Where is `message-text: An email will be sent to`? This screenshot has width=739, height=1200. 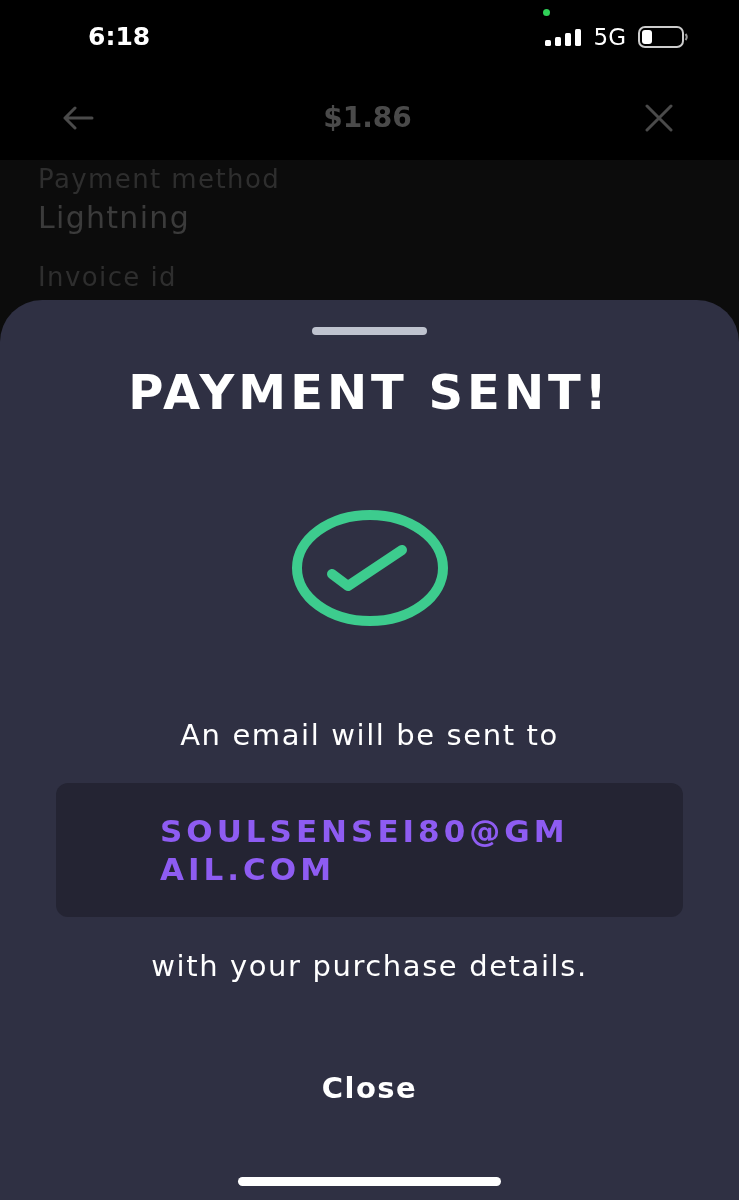 message-text: An email will be sent to is located at coordinates (369, 735).